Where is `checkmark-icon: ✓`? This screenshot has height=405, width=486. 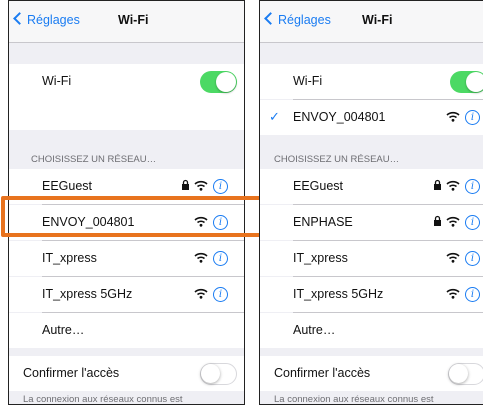
checkmark-icon: ✓ is located at coordinates (274, 116).